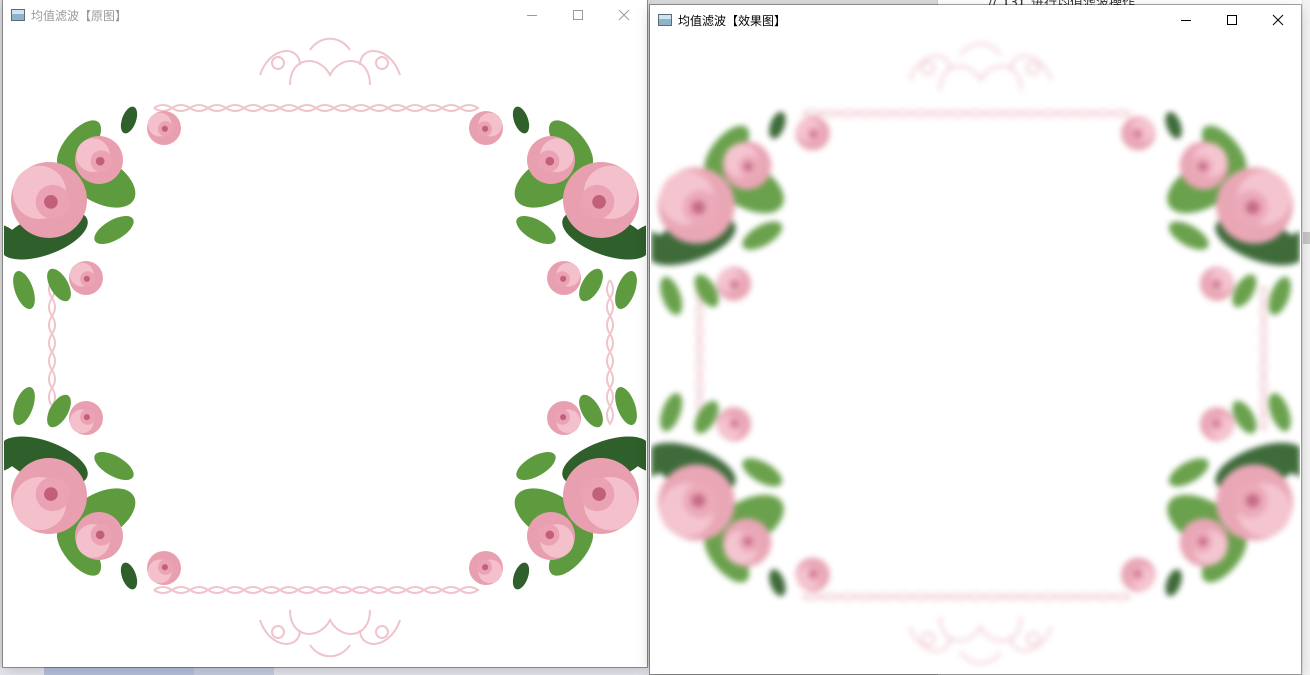 Image resolution: width=1310 pixels, height=675 pixels. What do you see at coordinates (325, 671) in the screenshot?
I see `background-taskbar` at bounding box center [325, 671].